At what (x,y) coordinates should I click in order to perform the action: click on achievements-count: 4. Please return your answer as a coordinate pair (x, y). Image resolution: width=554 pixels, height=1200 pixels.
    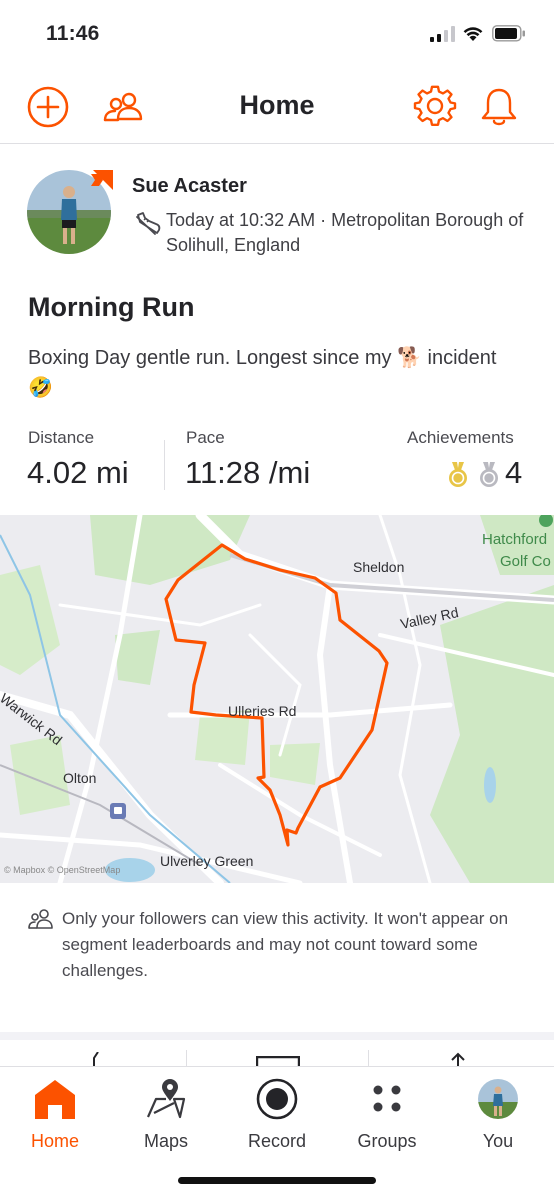
    Looking at the image, I should click on (514, 472).